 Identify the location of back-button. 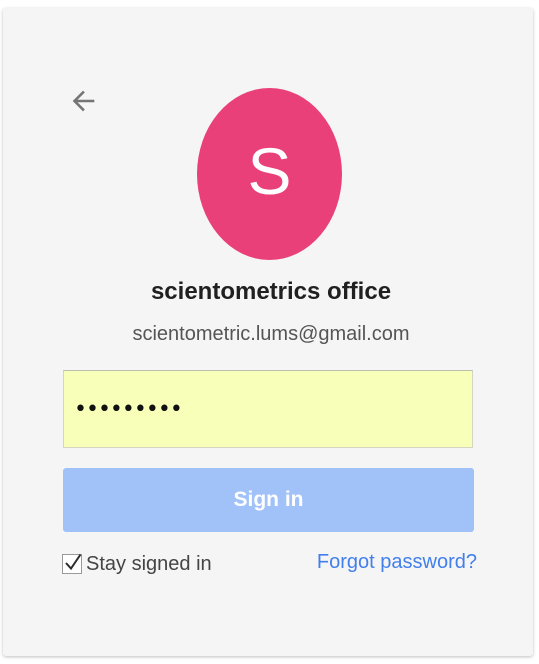
(83, 100).